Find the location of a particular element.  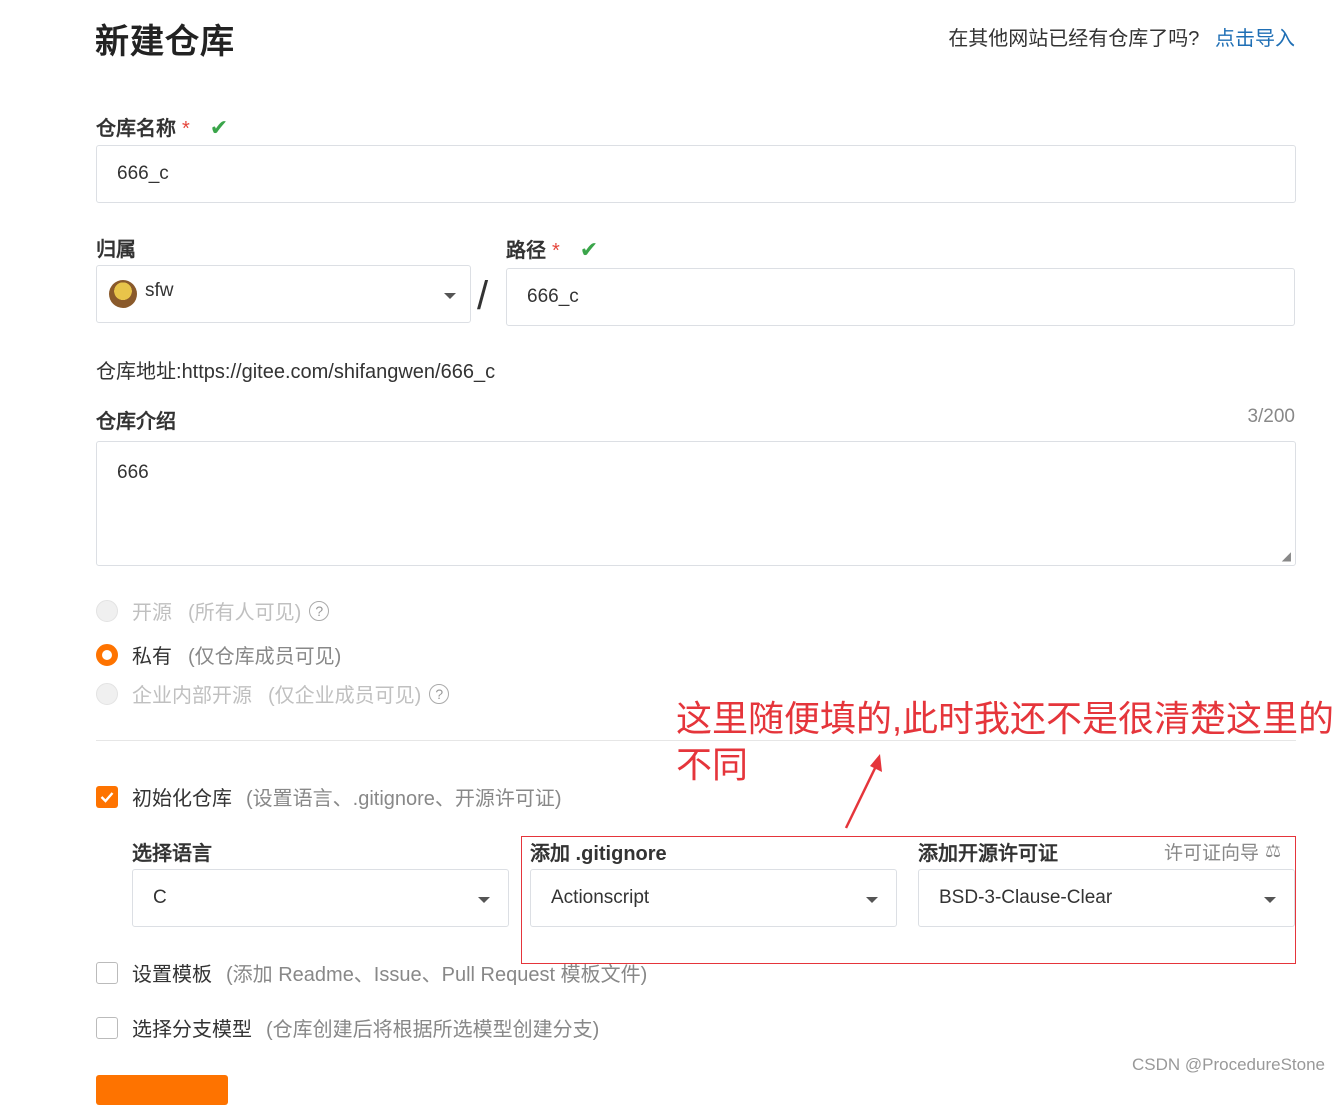

template-label: 设置模板 is located at coordinates (172, 975).